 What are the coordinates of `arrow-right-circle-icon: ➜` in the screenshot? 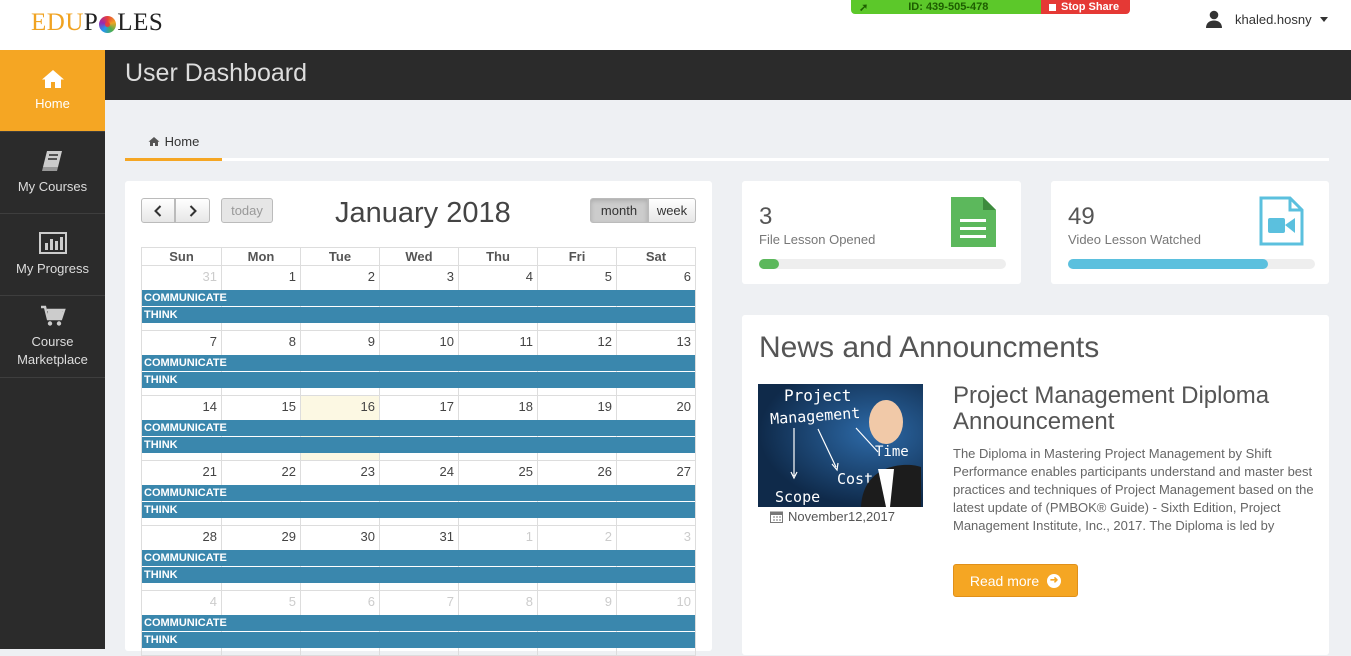 It's located at (1054, 580).